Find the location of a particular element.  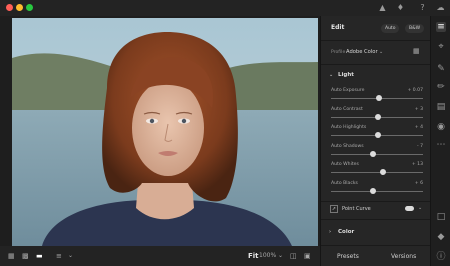

slider-label: Auto Contrast is located at coordinates (347, 109).